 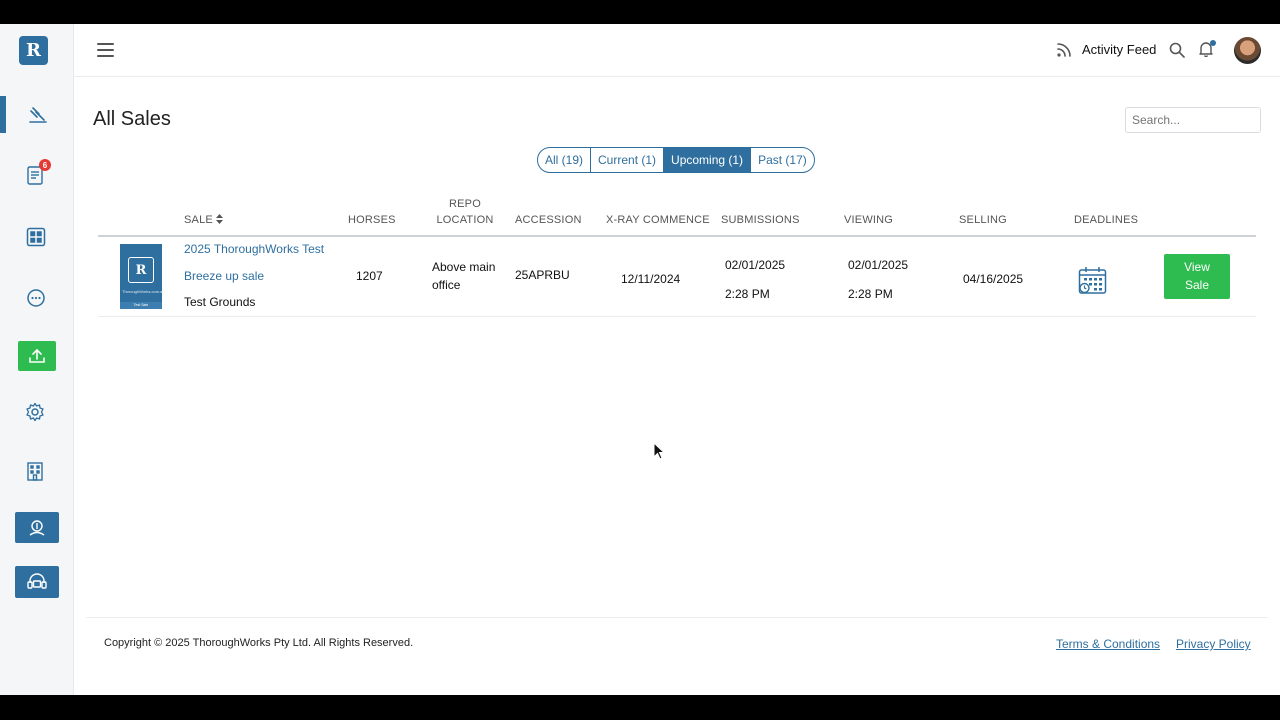 What do you see at coordinates (224, 276) in the screenshot?
I see `sale-name-link-line2: Breeze up sale` at bounding box center [224, 276].